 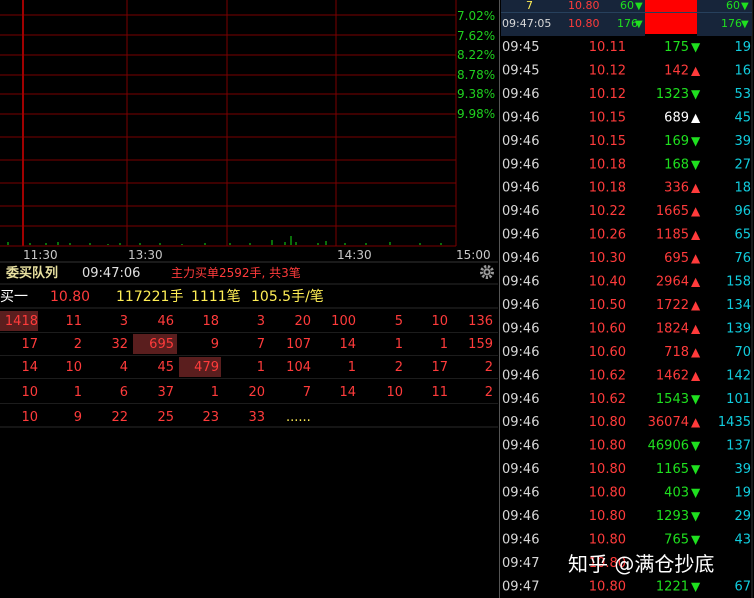 What do you see at coordinates (672, 328) in the screenshot?
I see `tick-volume: 1824` at bounding box center [672, 328].